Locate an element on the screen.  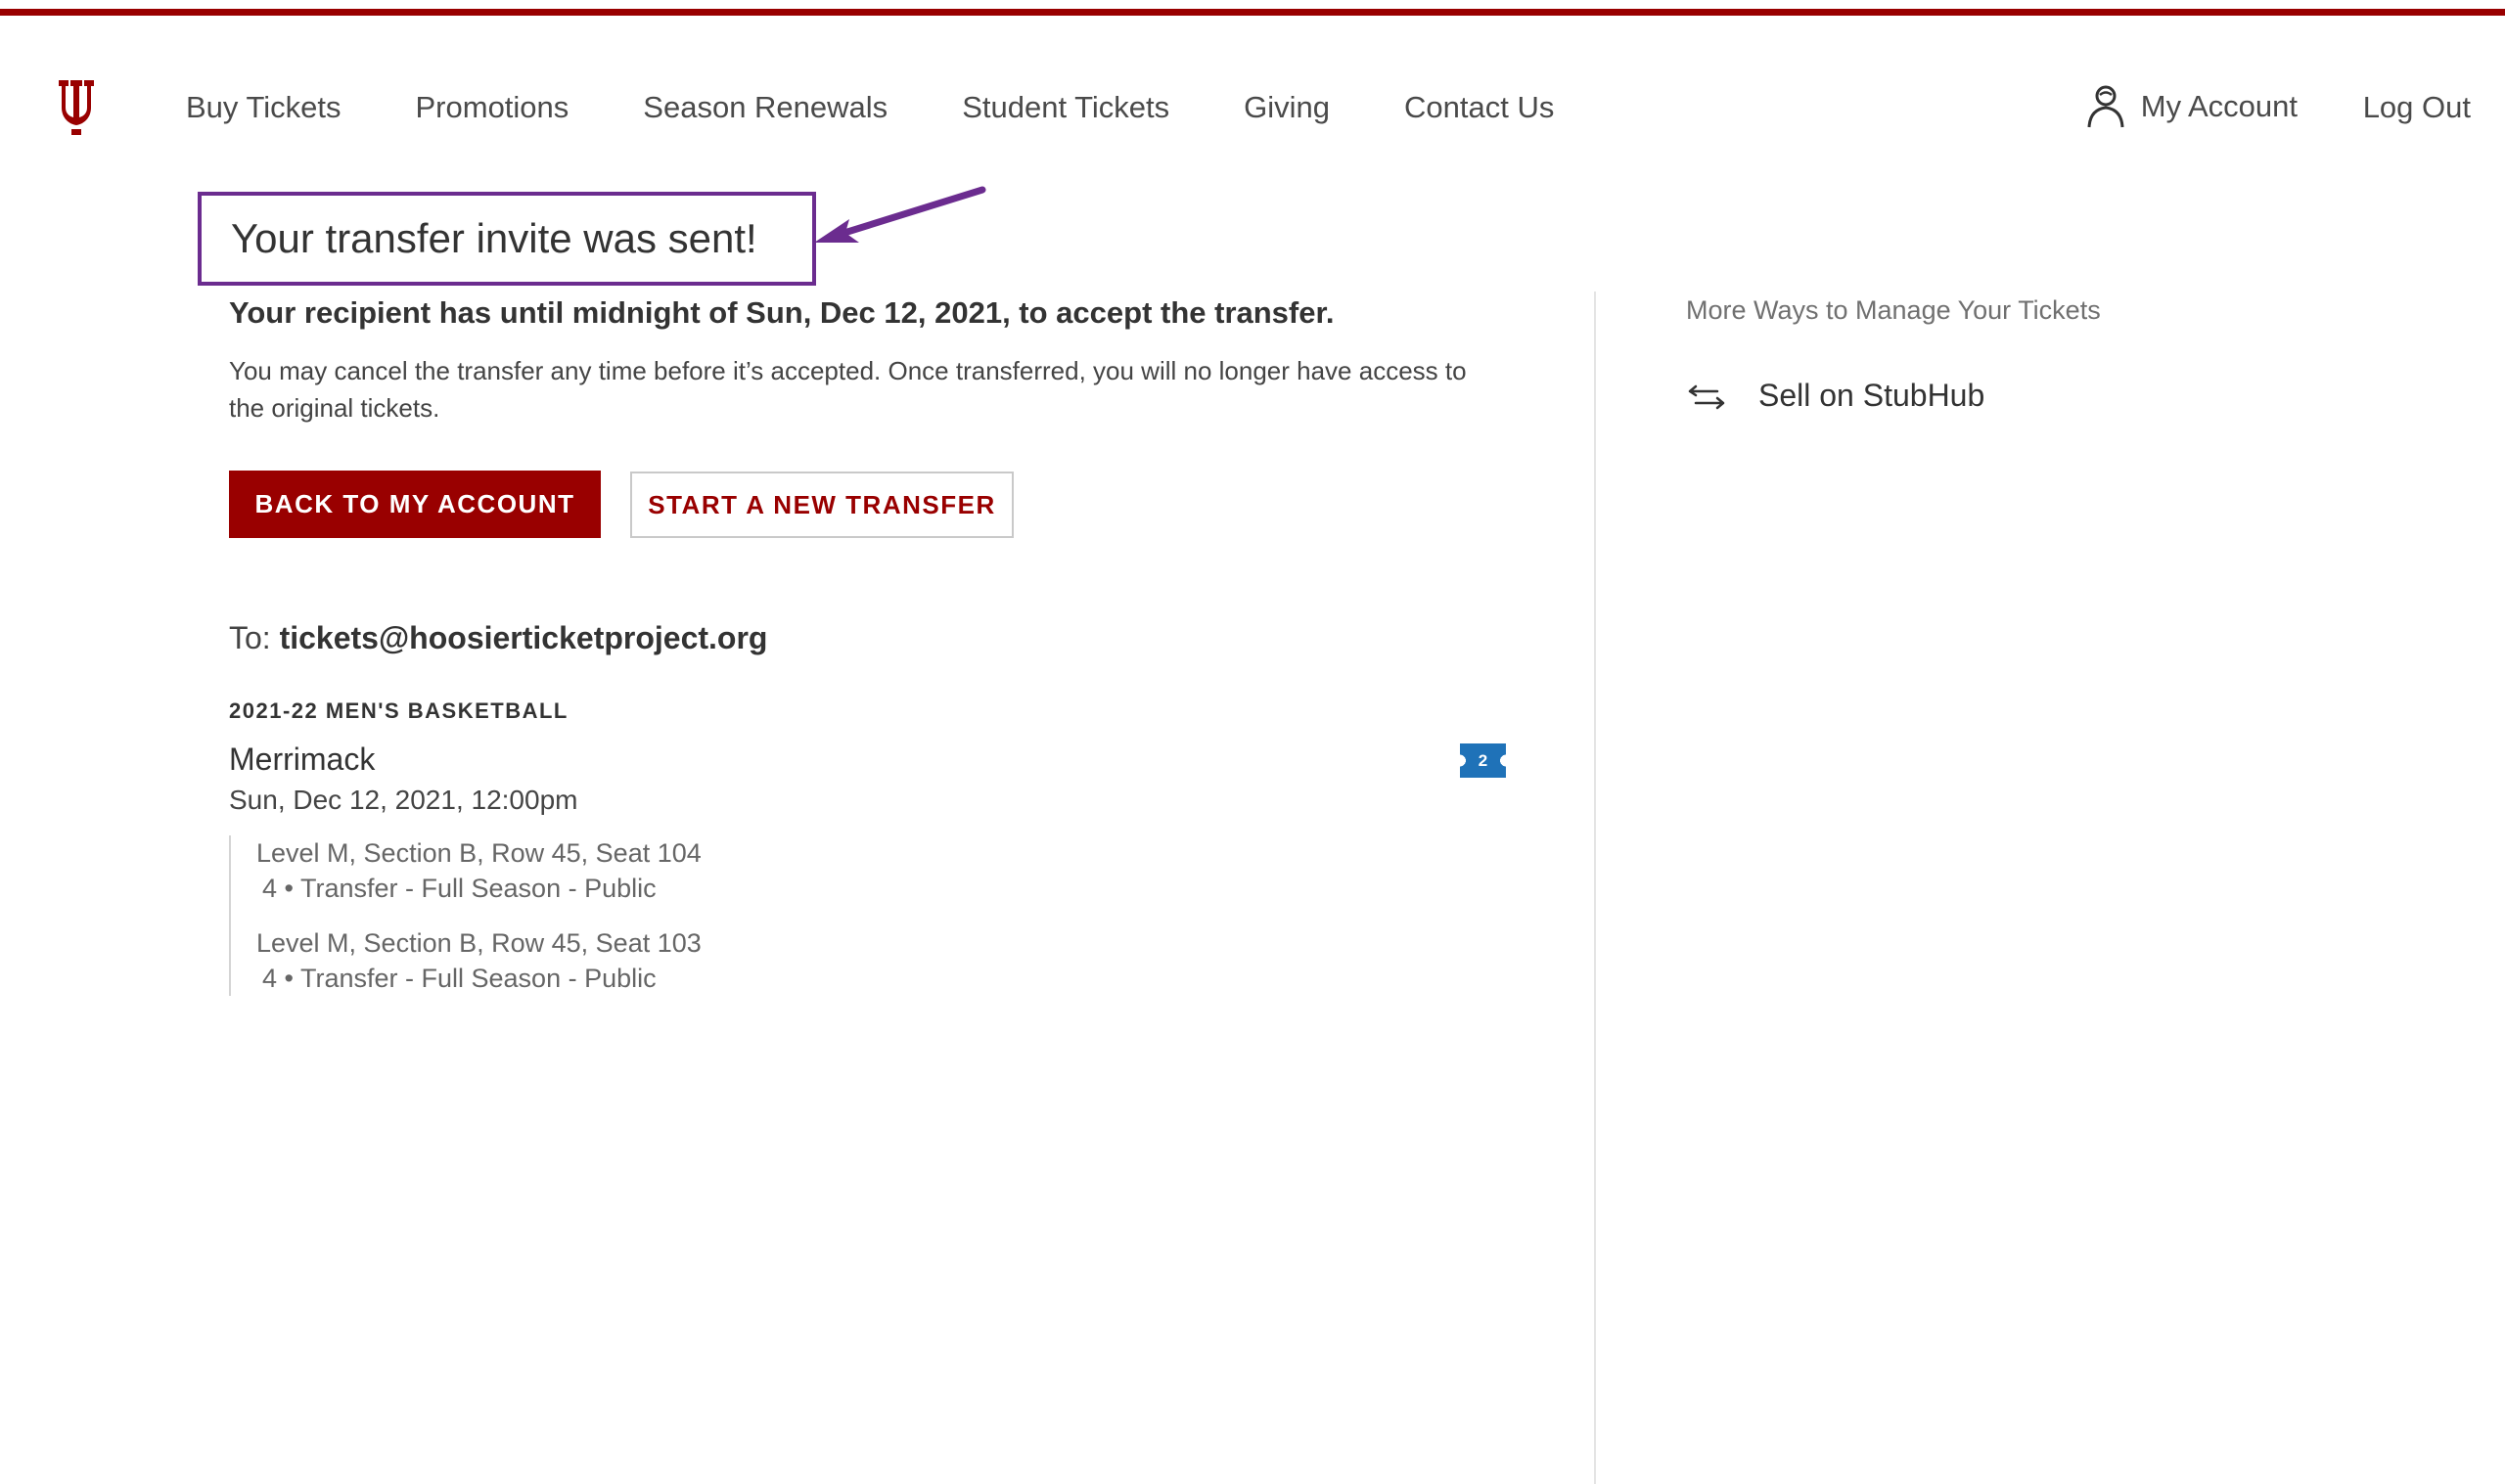
headline-highlight-box: Your transfer invite was sent! is located at coordinates (507, 239).